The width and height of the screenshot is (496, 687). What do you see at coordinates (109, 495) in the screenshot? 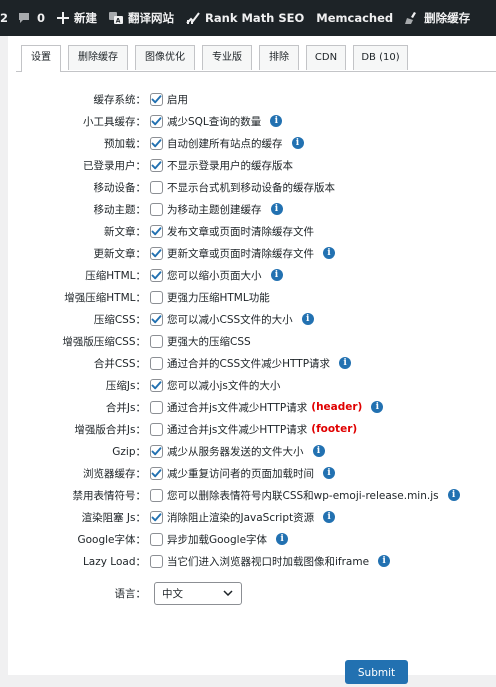
I see `setting-label: 禁用表情符号：` at bounding box center [109, 495].